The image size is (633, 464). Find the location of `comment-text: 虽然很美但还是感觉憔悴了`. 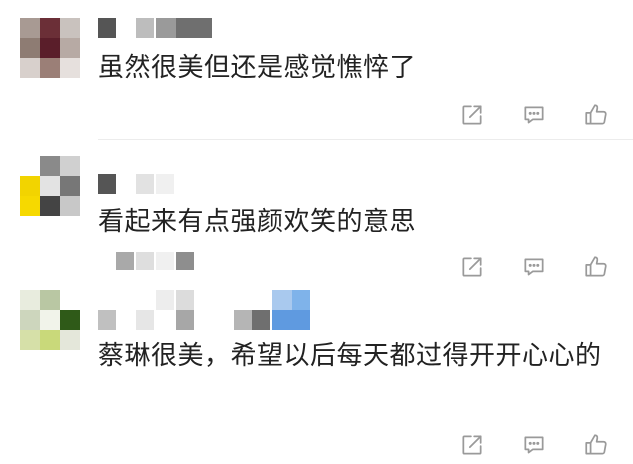

comment-text: 虽然很美但还是感觉憔悴了 is located at coordinates (257, 68).